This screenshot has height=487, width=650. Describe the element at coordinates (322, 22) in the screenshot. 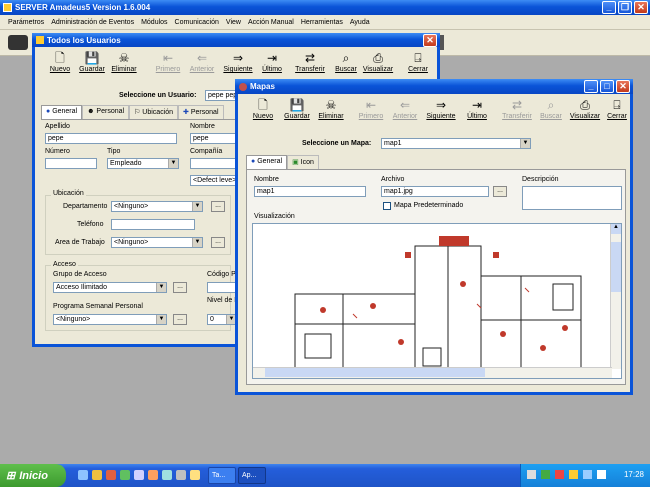

I see `menu-herramientas: Herramientas` at that location.